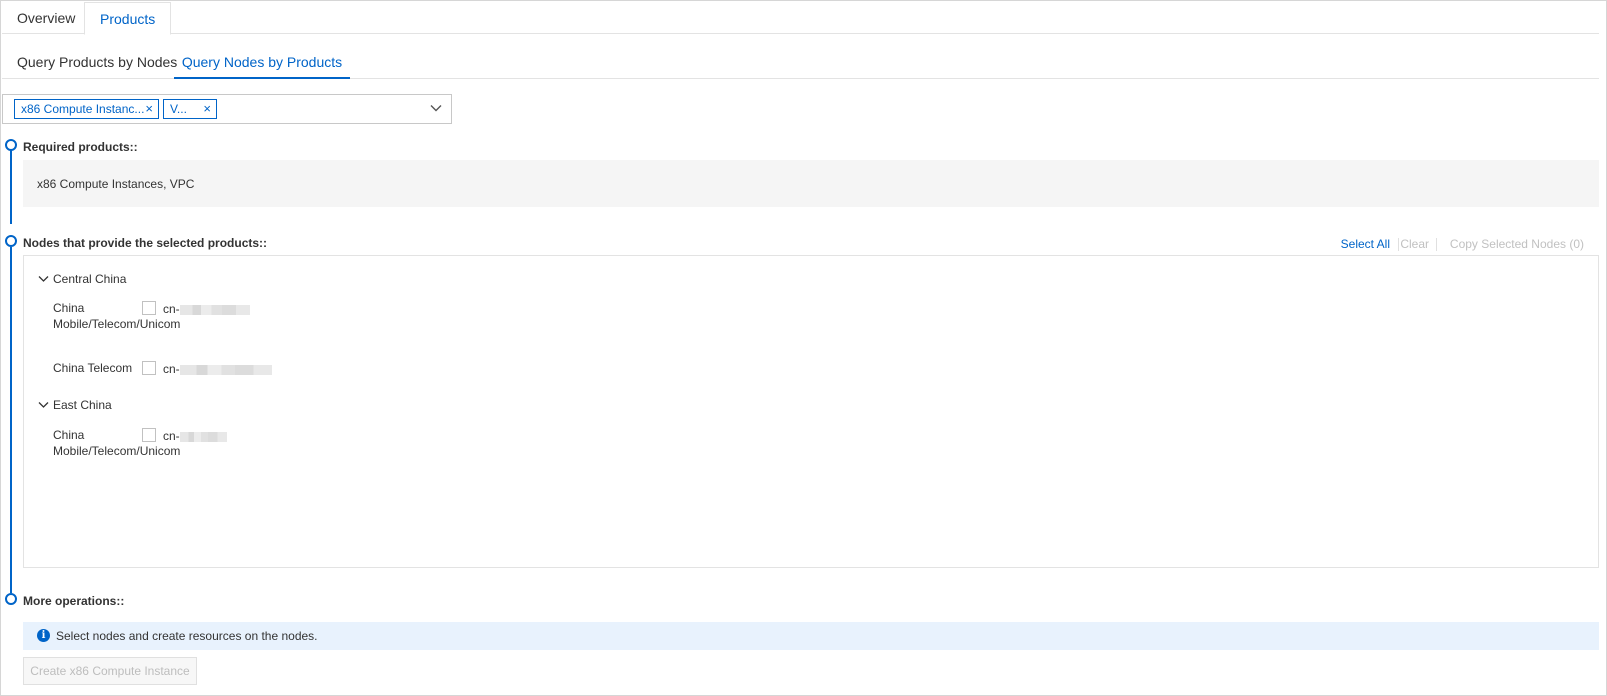  I want to click on required-products-box: x86 Compute Instances, VPC, so click(811, 183).